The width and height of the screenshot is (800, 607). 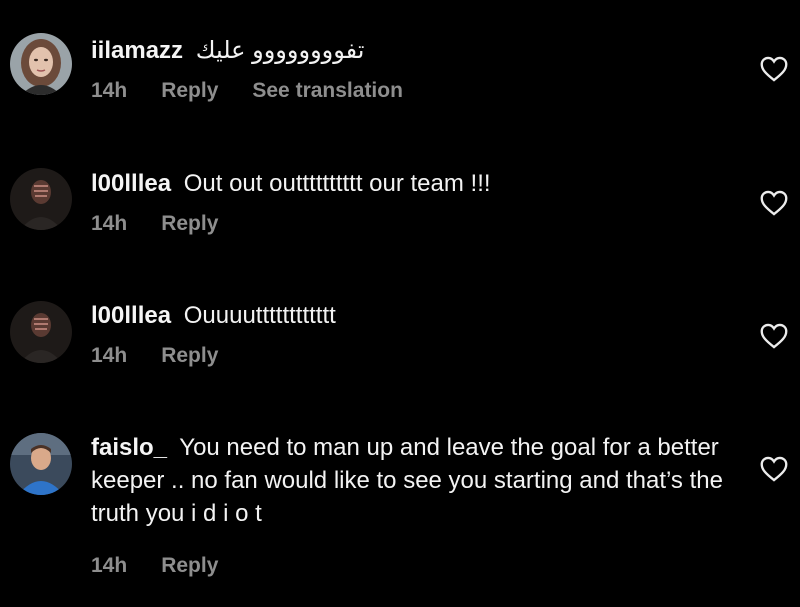 What do you see at coordinates (411, 315) in the screenshot?
I see `comment-text: l00lllea Ouuuutttttttttttt` at bounding box center [411, 315].